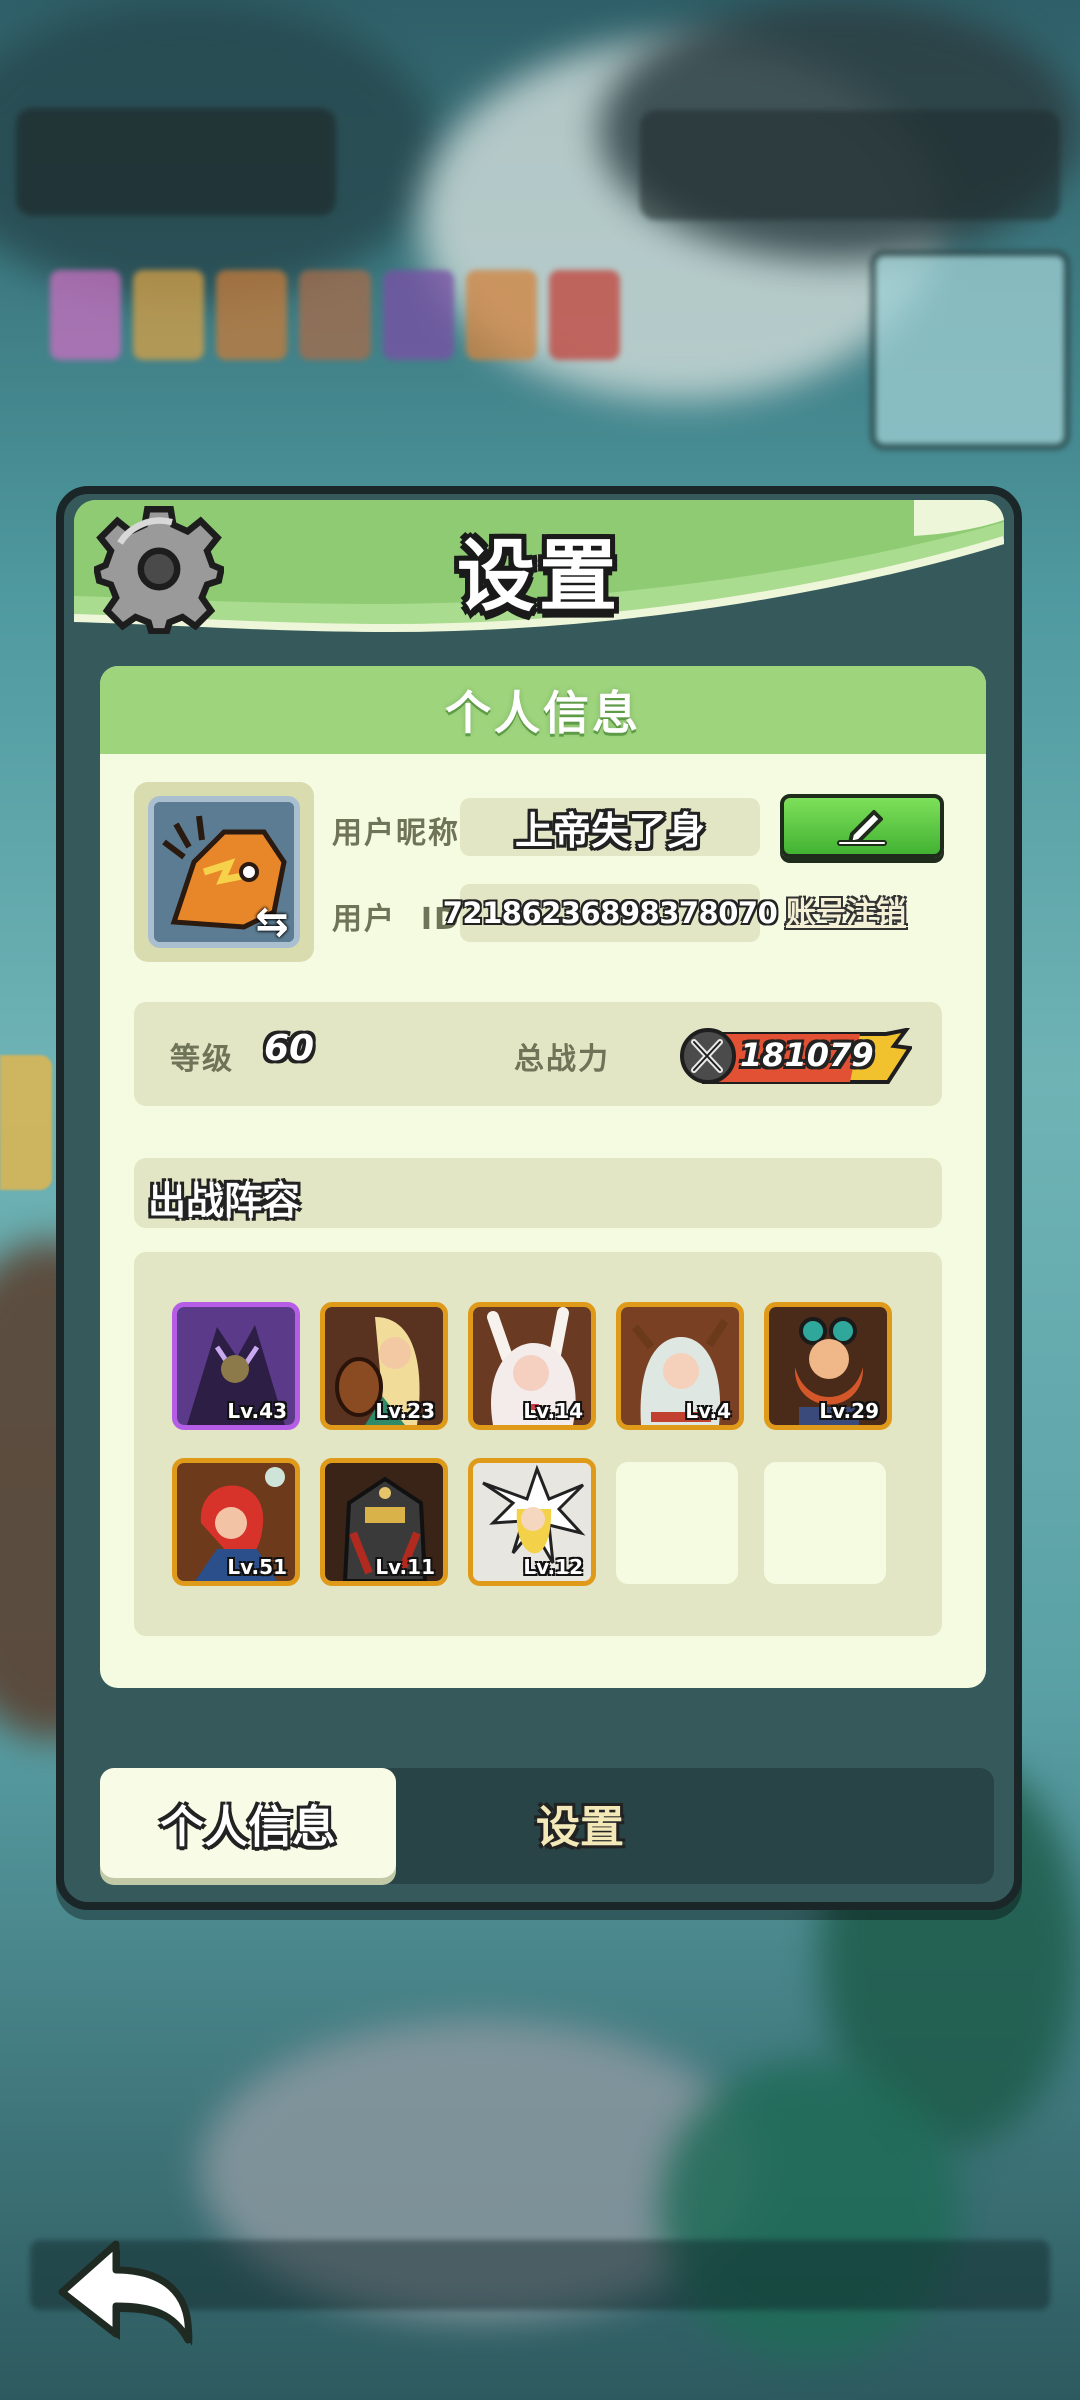  I want to click on lineup-title: 出战阵容, so click(224, 1201).